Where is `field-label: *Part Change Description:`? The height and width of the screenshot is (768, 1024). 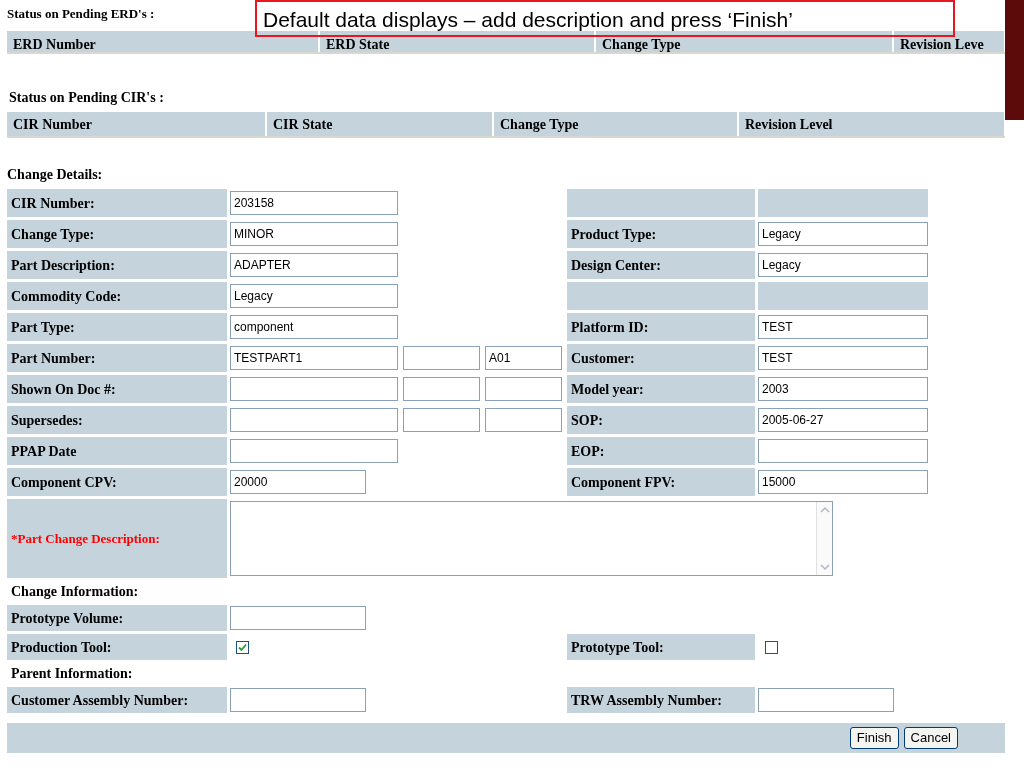
field-label: *Part Change Description: is located at coordinates (117, 538).